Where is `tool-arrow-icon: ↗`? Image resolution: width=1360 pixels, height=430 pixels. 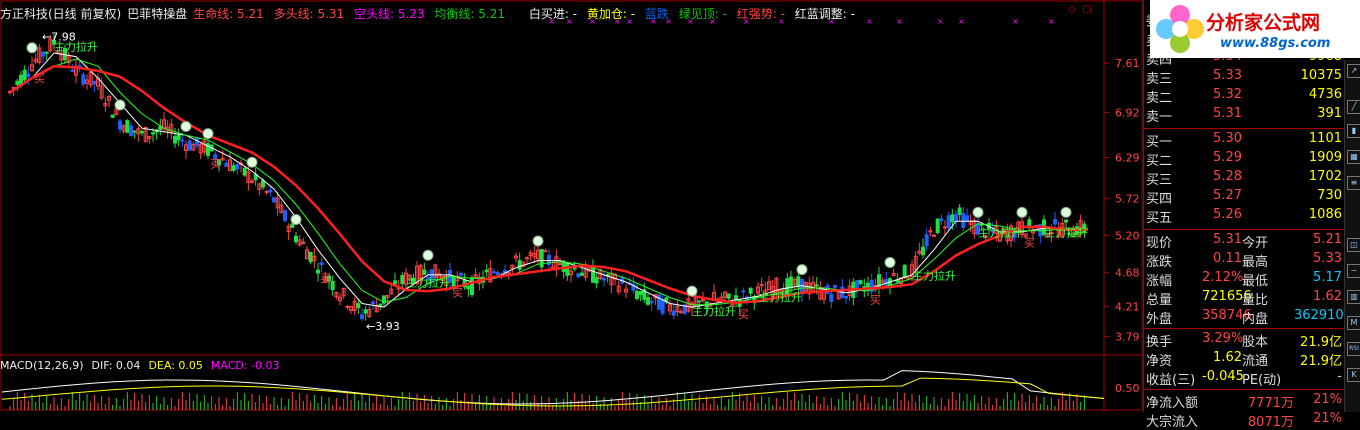 tool-arrow-icon: ↗ is located at coordinates (1353, 71).